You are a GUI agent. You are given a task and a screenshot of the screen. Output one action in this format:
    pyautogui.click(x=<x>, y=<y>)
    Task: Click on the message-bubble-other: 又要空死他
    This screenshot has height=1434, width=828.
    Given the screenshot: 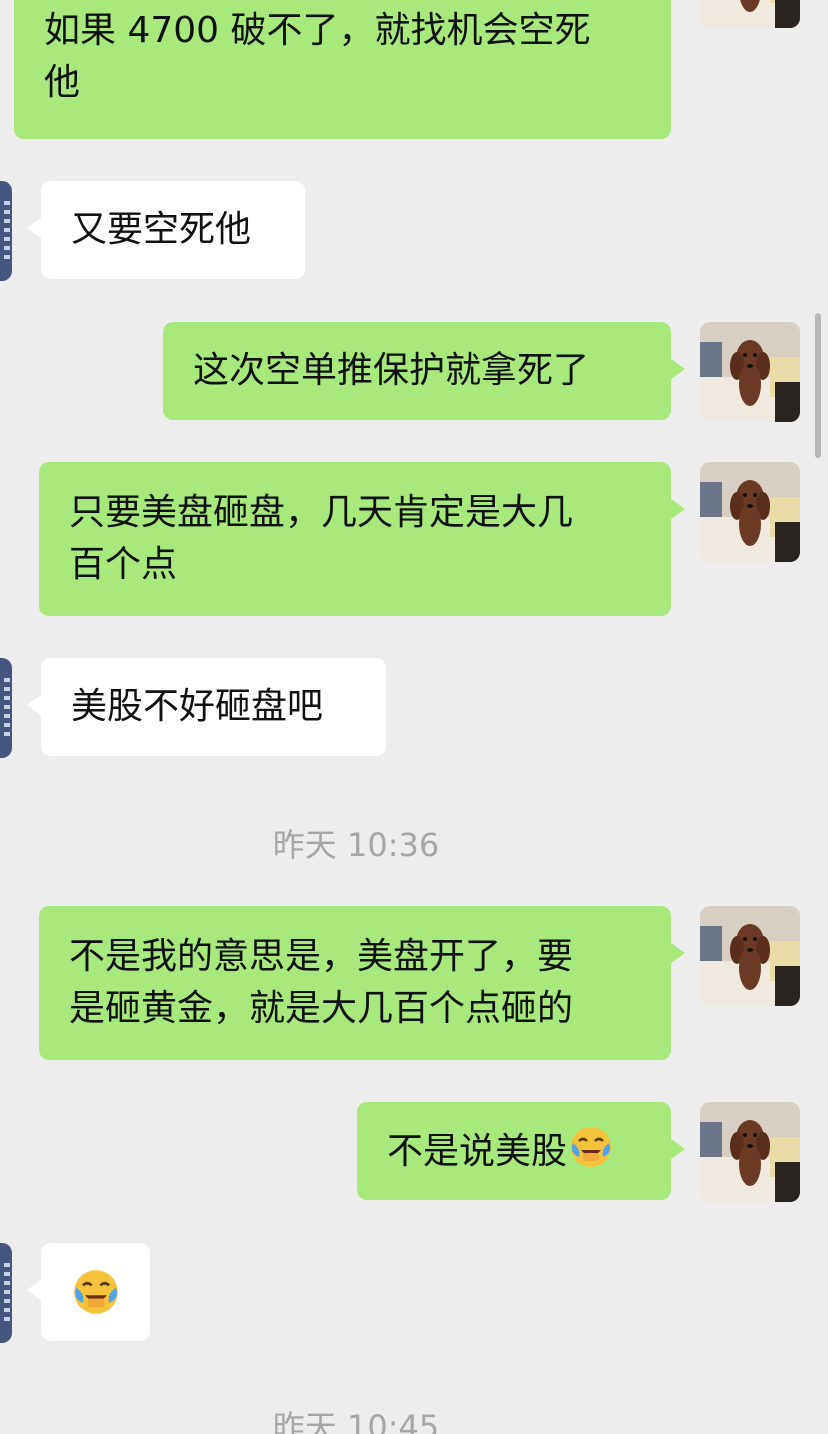 What is the action you would take?
    pyautogui.click(x=166, y=230)
    